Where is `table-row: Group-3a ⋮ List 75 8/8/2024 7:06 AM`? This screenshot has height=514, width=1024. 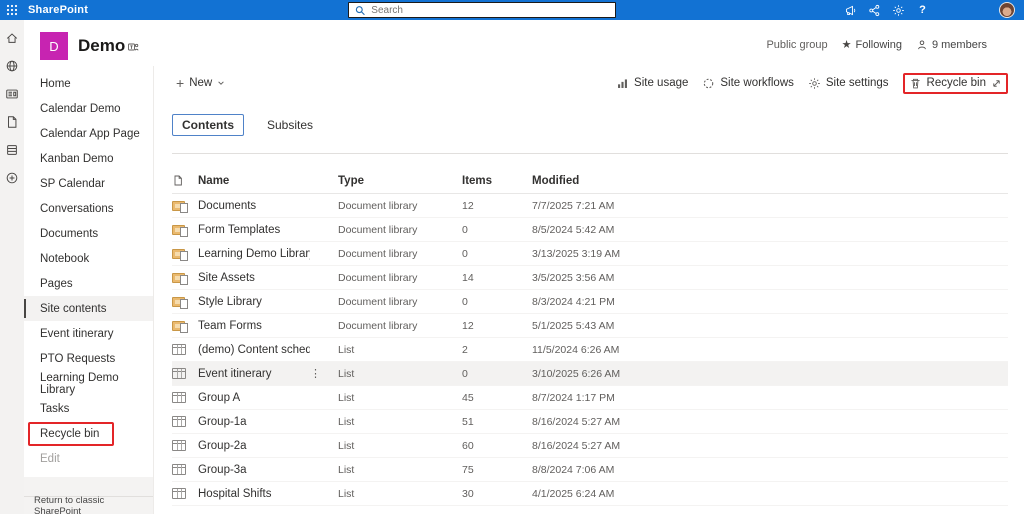
table-row: Group-3a ⋮ List 75 8/8/2024 7:06 AM is located at coordinates (590, 470).